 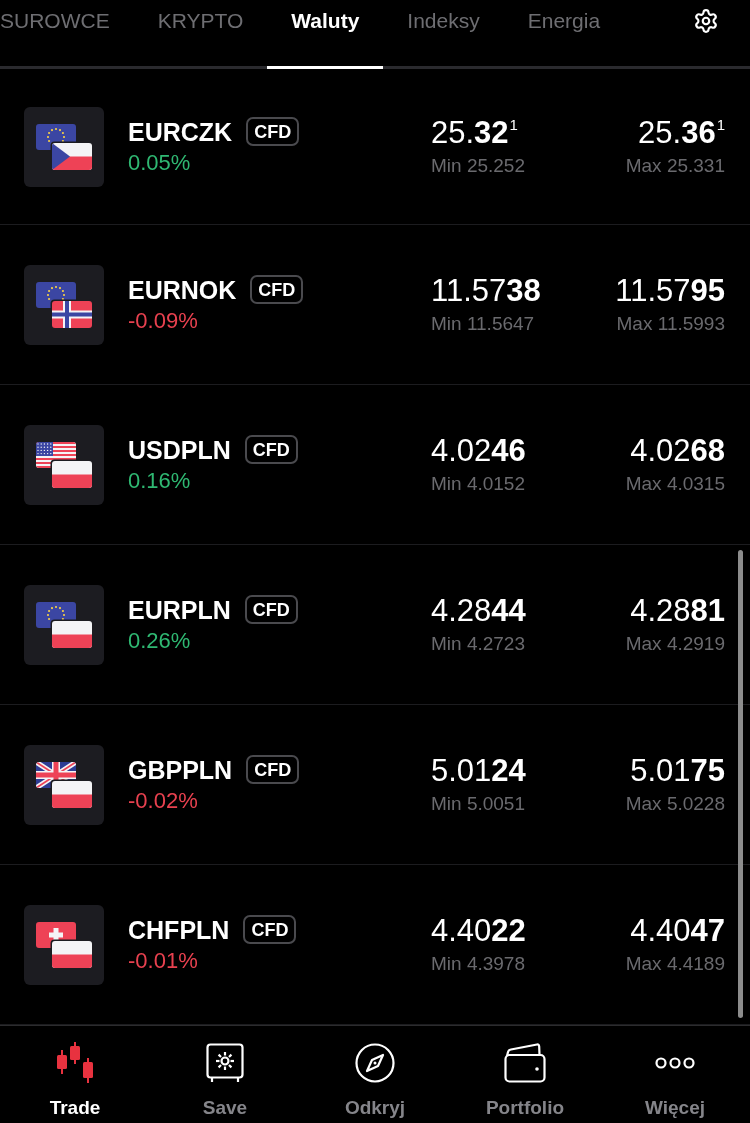 What do you see at coordinates (478, 930) in the screenshot?
I see `bid-price: 4.4022` at bounding box center [478, 930].